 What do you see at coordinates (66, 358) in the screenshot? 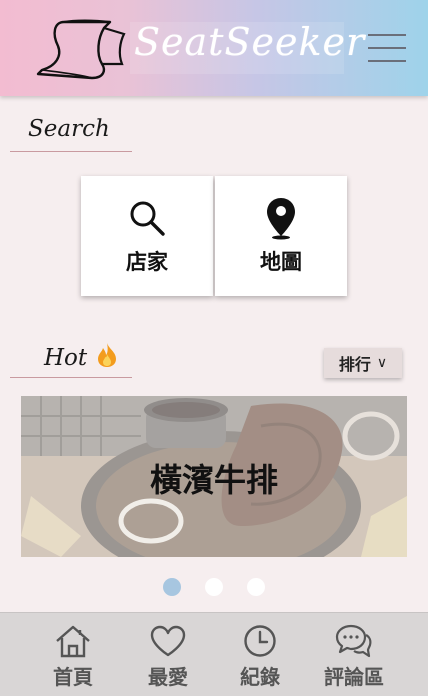
I see `hot-title-text: Hot` at bounding box center [66, 358].